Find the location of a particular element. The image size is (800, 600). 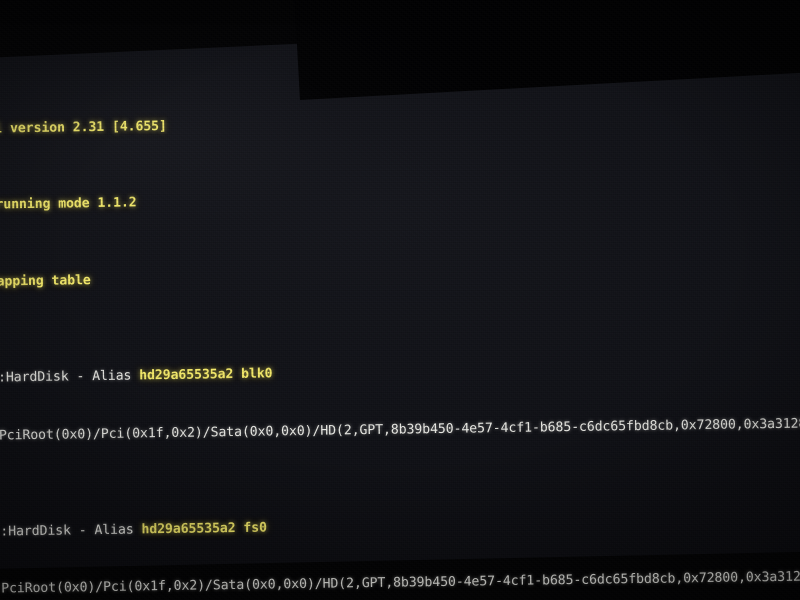

map-alias-value: hd29a65535a2 fs0 is located at coordinates (204, 529).